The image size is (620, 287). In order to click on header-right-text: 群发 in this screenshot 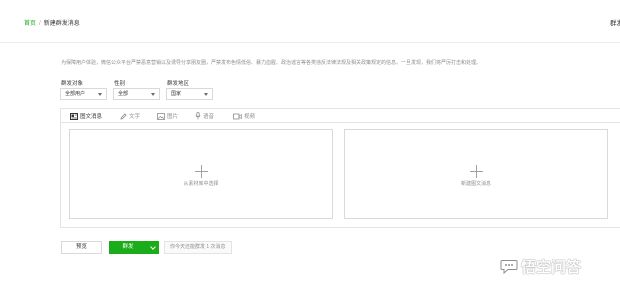, I will do `click(615, 23)`.